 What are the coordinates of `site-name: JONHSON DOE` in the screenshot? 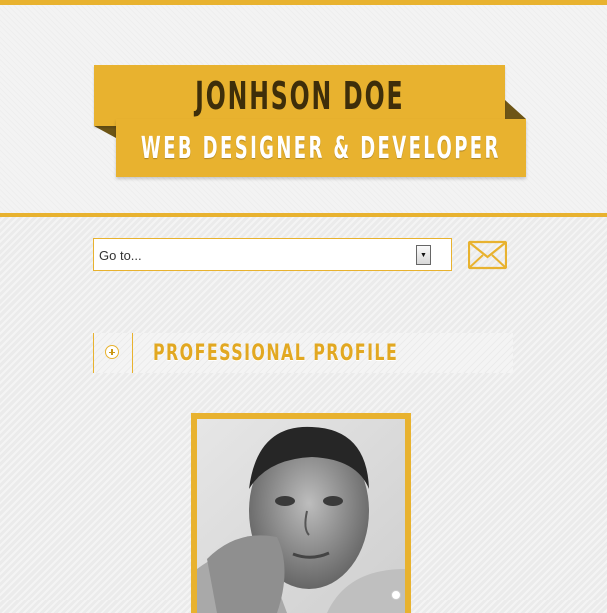 It's located at (299, 95).